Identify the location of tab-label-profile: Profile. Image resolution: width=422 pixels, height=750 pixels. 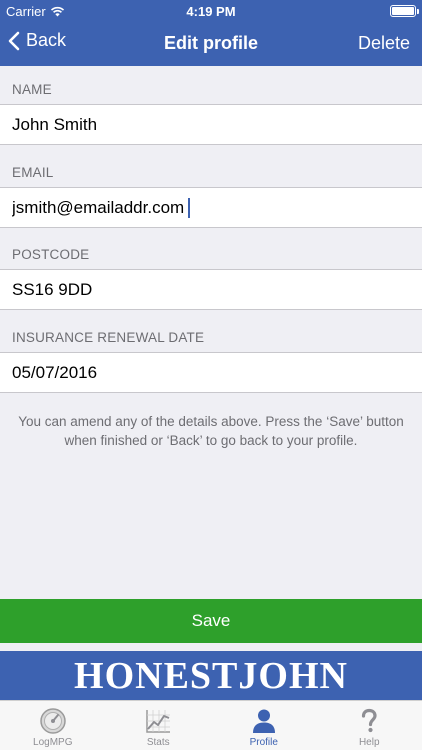
(263, 742).